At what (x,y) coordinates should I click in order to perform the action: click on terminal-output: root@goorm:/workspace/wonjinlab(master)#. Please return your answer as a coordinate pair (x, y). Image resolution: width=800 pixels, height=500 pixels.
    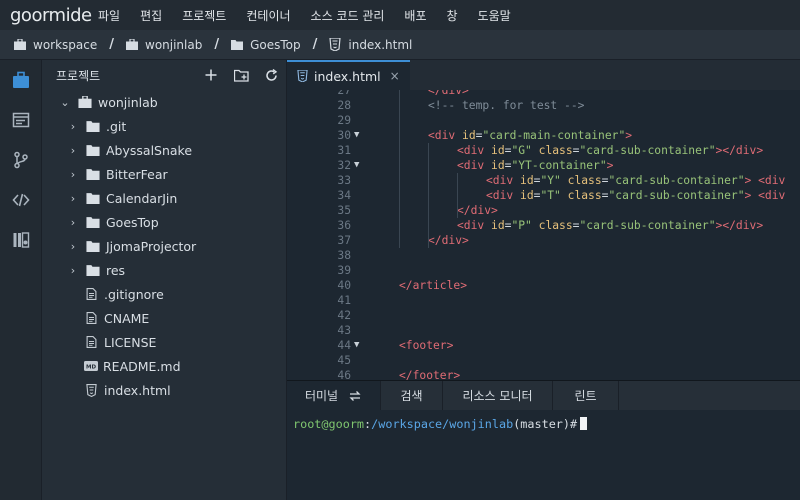
    Looking at the image, I should click on (543, 424).